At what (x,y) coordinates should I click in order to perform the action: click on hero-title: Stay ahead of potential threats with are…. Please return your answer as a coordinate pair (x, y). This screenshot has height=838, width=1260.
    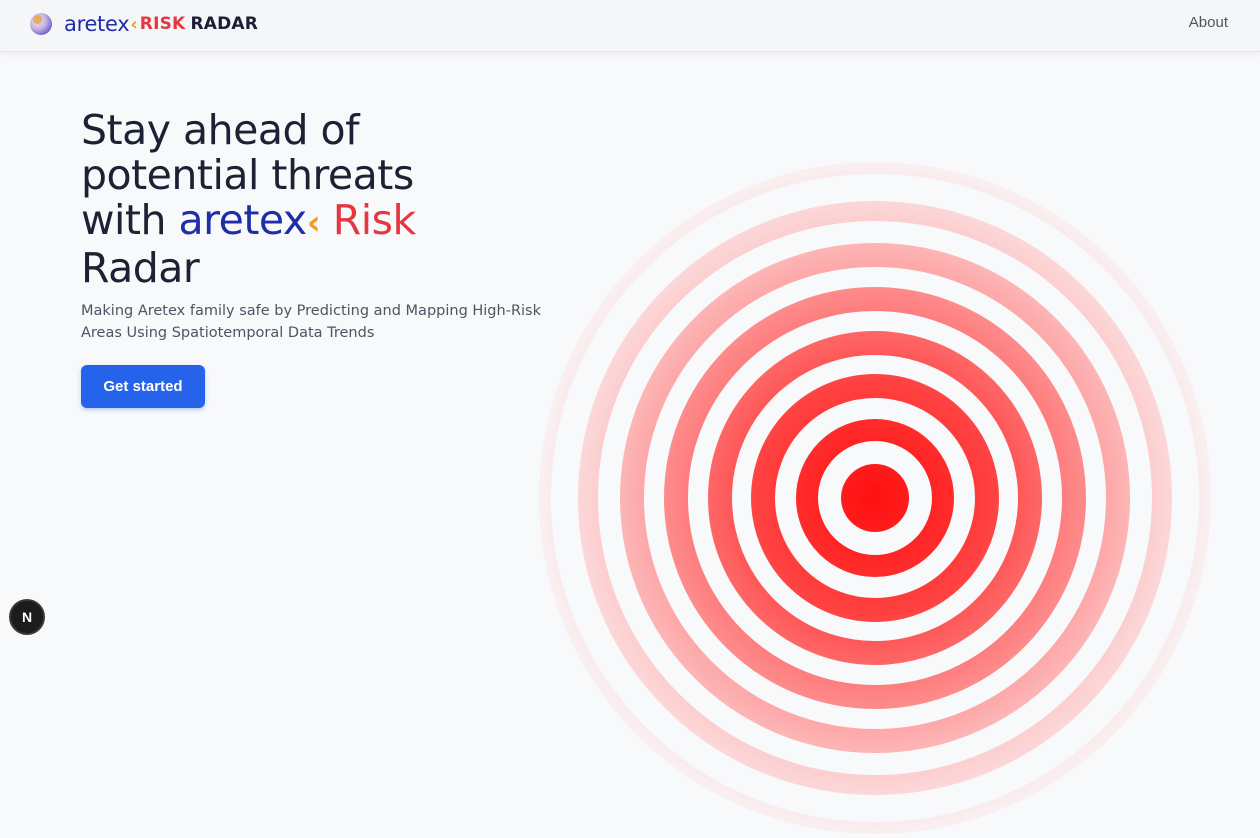
    Looking at the image, I should click on (291, 199).